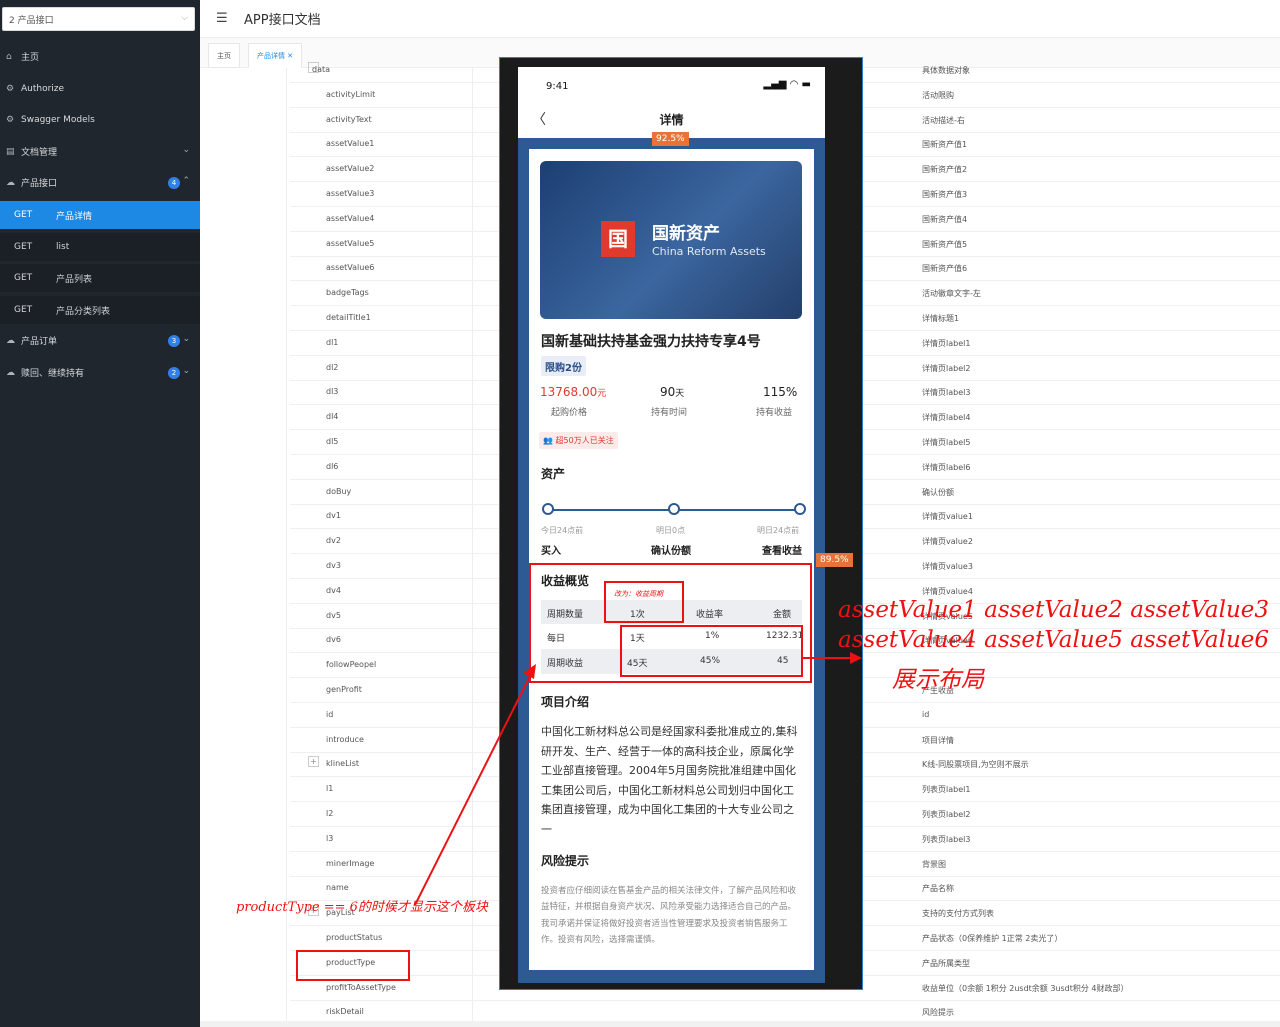 The image size is (1280, 1027). Describe the element at coordinates (938, 680) in the screenshot. I see `annotation-layout-note: 展示布局` at that location.